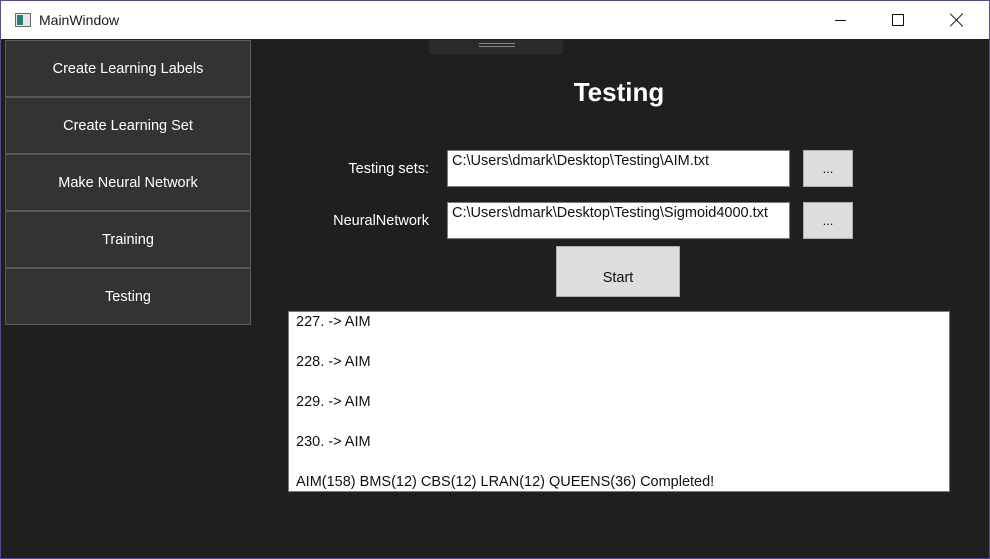 Image resolution: width=990 pixels, height=559 pixels. What do you see at coordinates (333, 362) in the screenshot?
I see `output-line: 228. -> AIM` at bounding box center [333, 362].